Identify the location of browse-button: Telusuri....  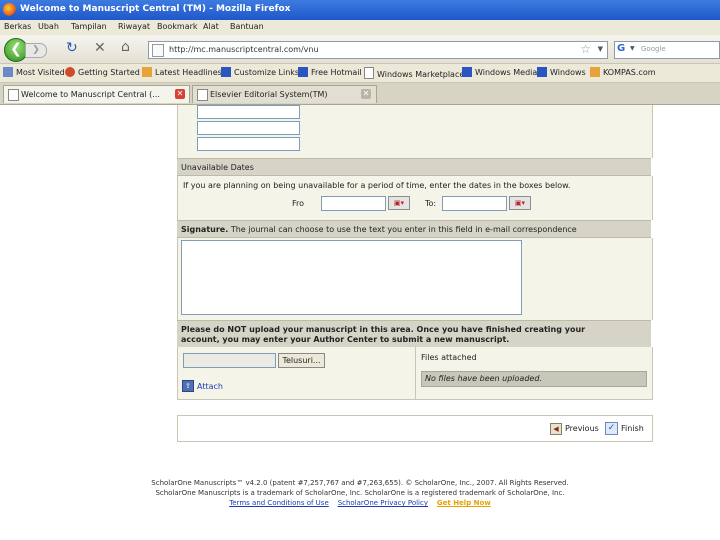
(301, 360).